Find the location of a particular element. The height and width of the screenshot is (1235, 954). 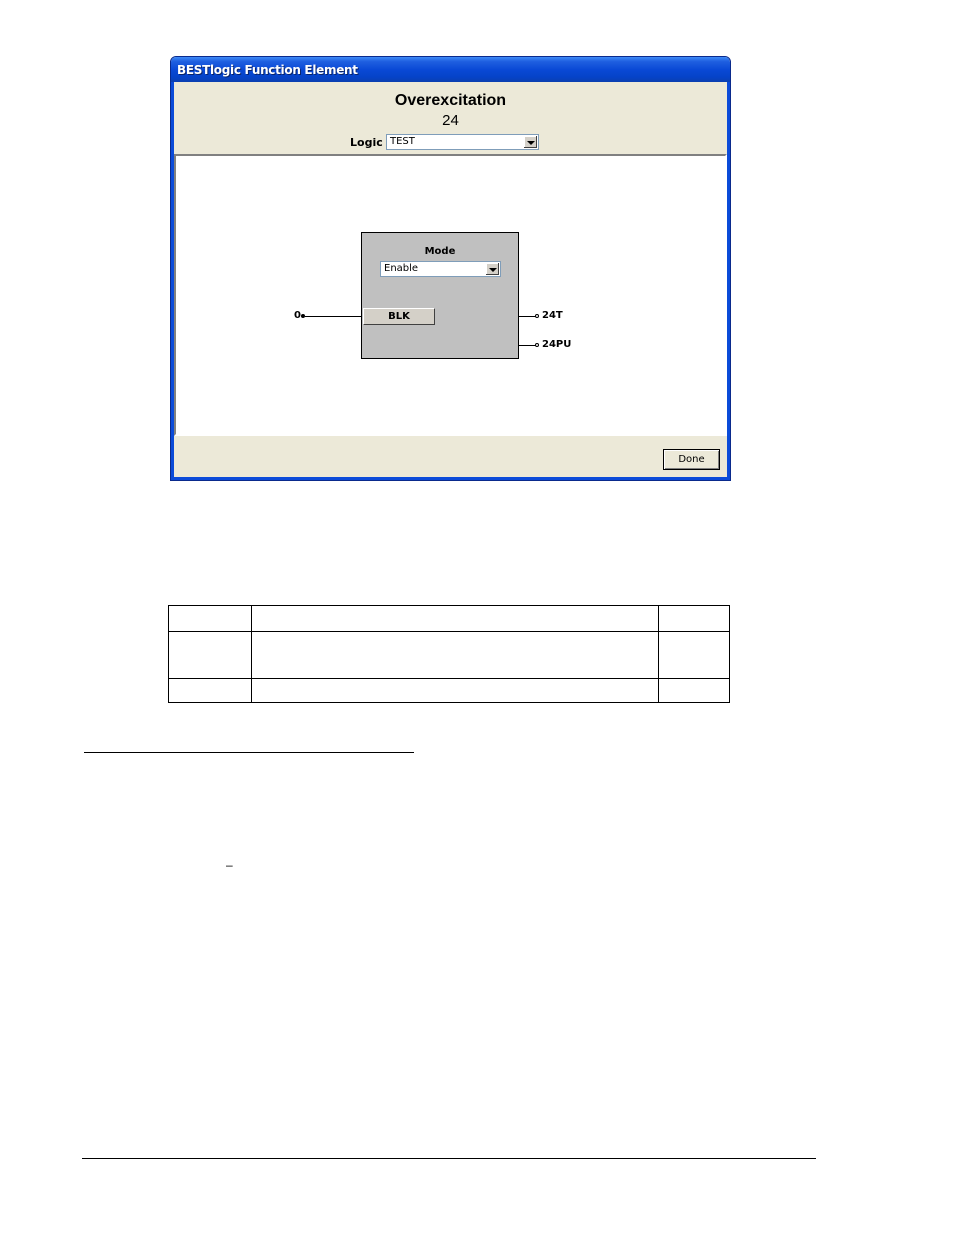

element-number: 24 is located at coordinates (450, 120).